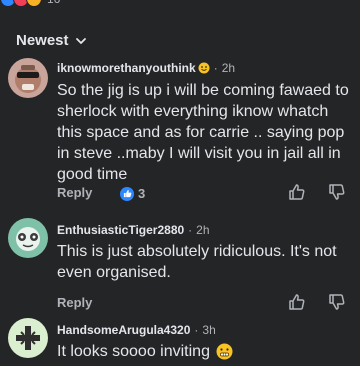 This screenshot has height=366, width=360. Describe the element at coordinates (208, 304) in the screenshot. I see `comment-actions: Reply` at that location.